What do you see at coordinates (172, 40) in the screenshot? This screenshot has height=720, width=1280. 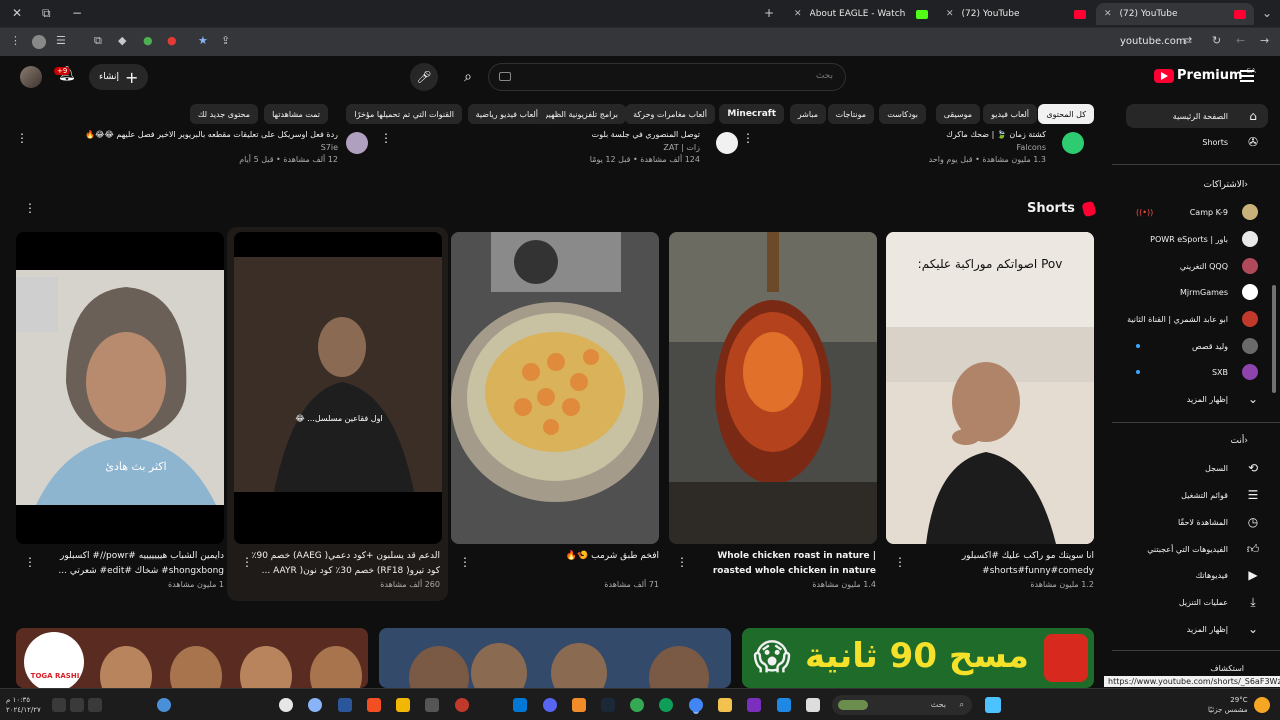 I see `extension-red-icon: ●` at bounding box center [172, 40].